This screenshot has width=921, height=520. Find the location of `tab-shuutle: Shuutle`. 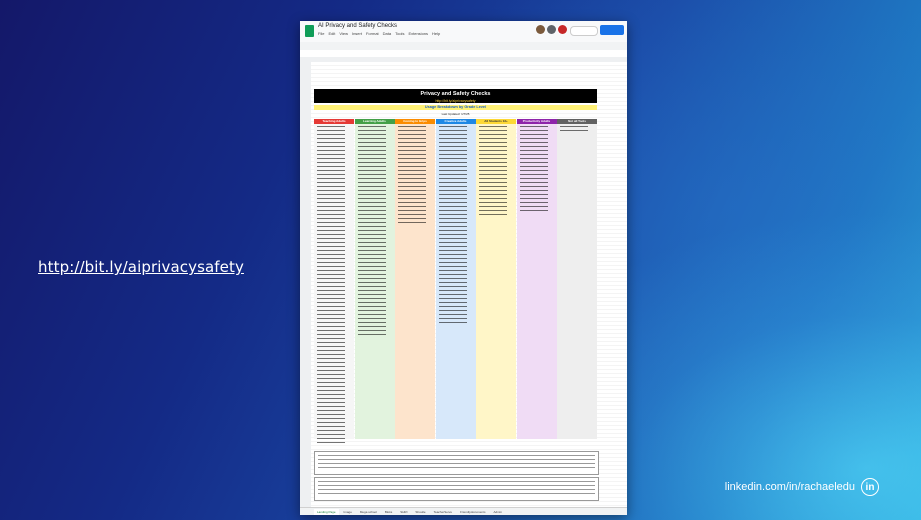

tab-shuutle: Shuutle is located at coordinates (420, 511).